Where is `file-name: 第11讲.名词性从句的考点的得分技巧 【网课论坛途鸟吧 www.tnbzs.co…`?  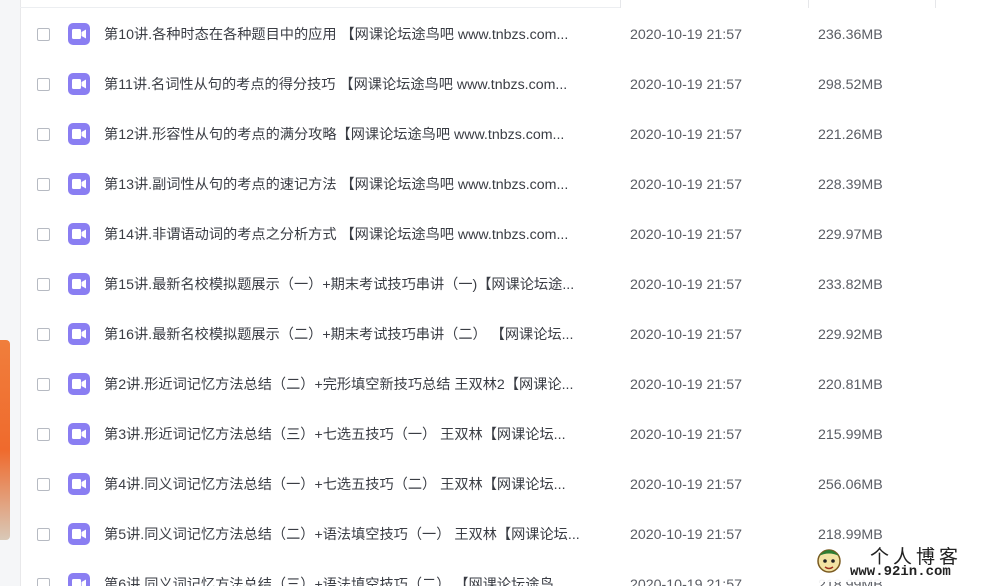
file-name: 第11讲.名词性从句的考点的得分技巧 【网课论坛途鸟吧 www.tnbzs.co… is located at coordinates (359, 85).